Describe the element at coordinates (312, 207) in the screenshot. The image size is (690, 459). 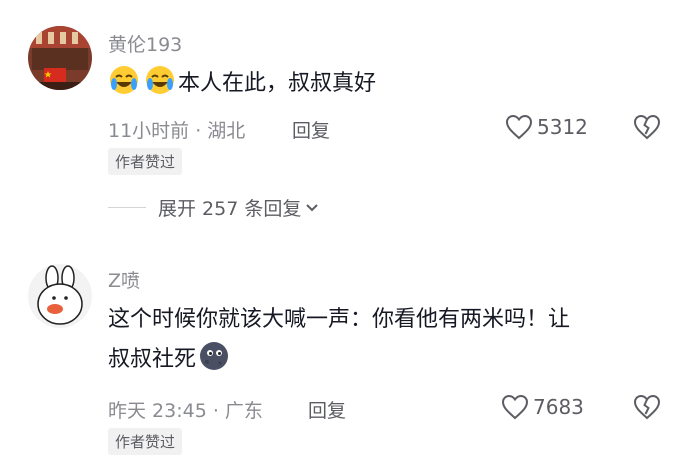
I see `chevron-down-icon` at that location.